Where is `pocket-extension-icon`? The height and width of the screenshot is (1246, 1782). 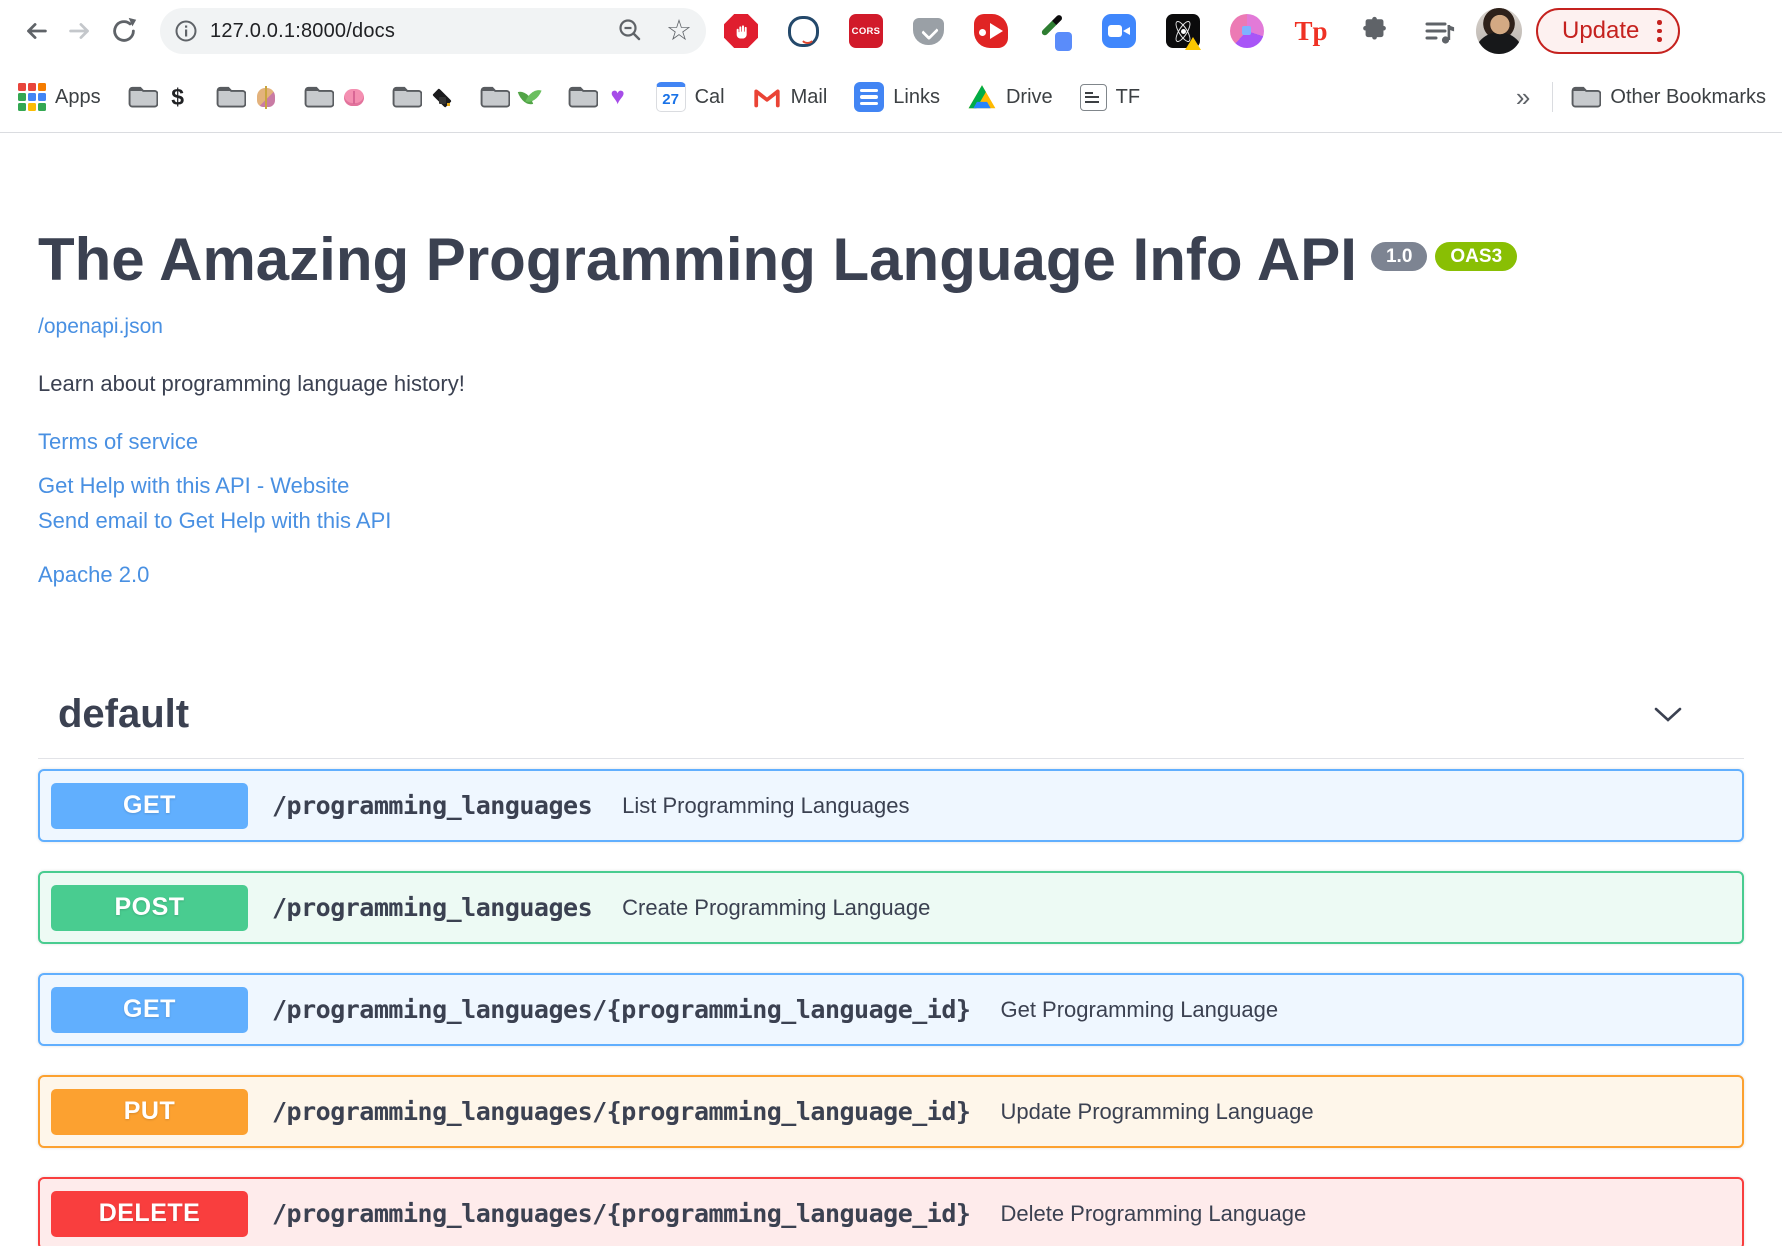
pocket-extension-icon is located at coordinates (928, 31).